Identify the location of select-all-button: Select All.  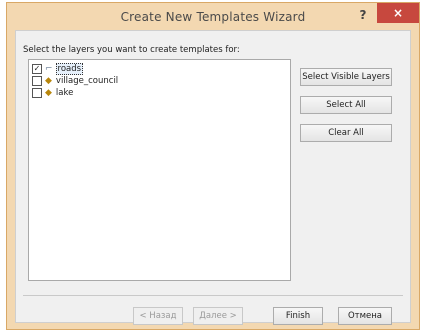
(346, 105).